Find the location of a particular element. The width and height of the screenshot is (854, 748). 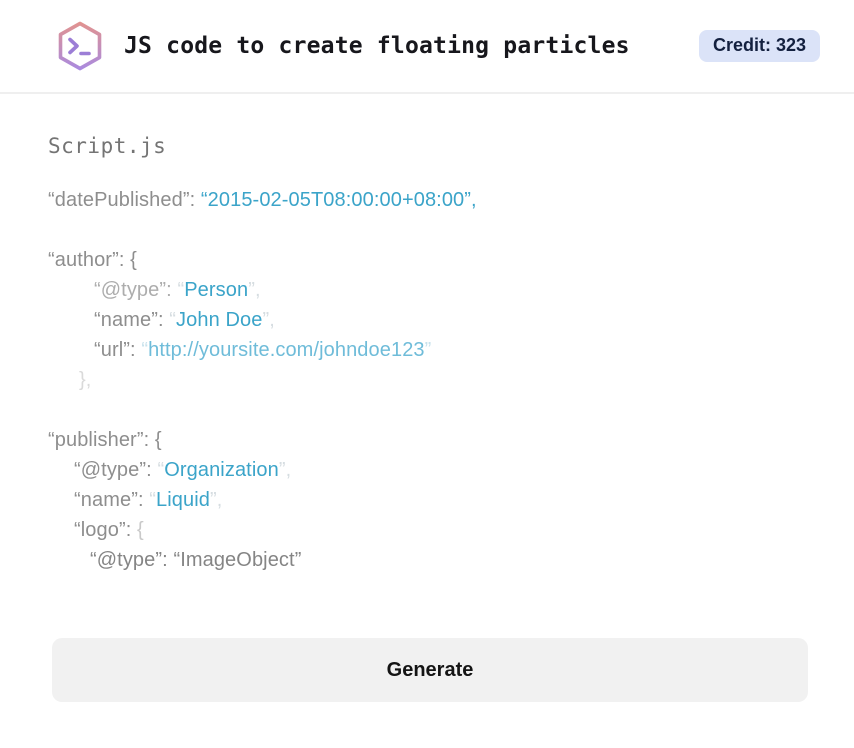

code-line: “@type”: “Person”, is located at coordinates (427, 290).